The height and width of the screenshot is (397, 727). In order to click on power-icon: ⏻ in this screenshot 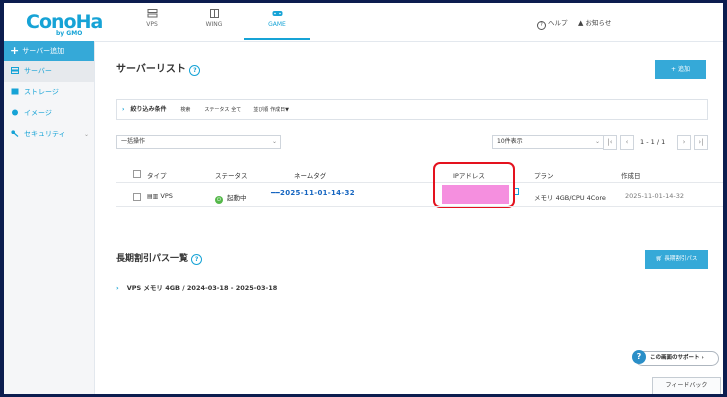, I will do `click(219, 200)`.